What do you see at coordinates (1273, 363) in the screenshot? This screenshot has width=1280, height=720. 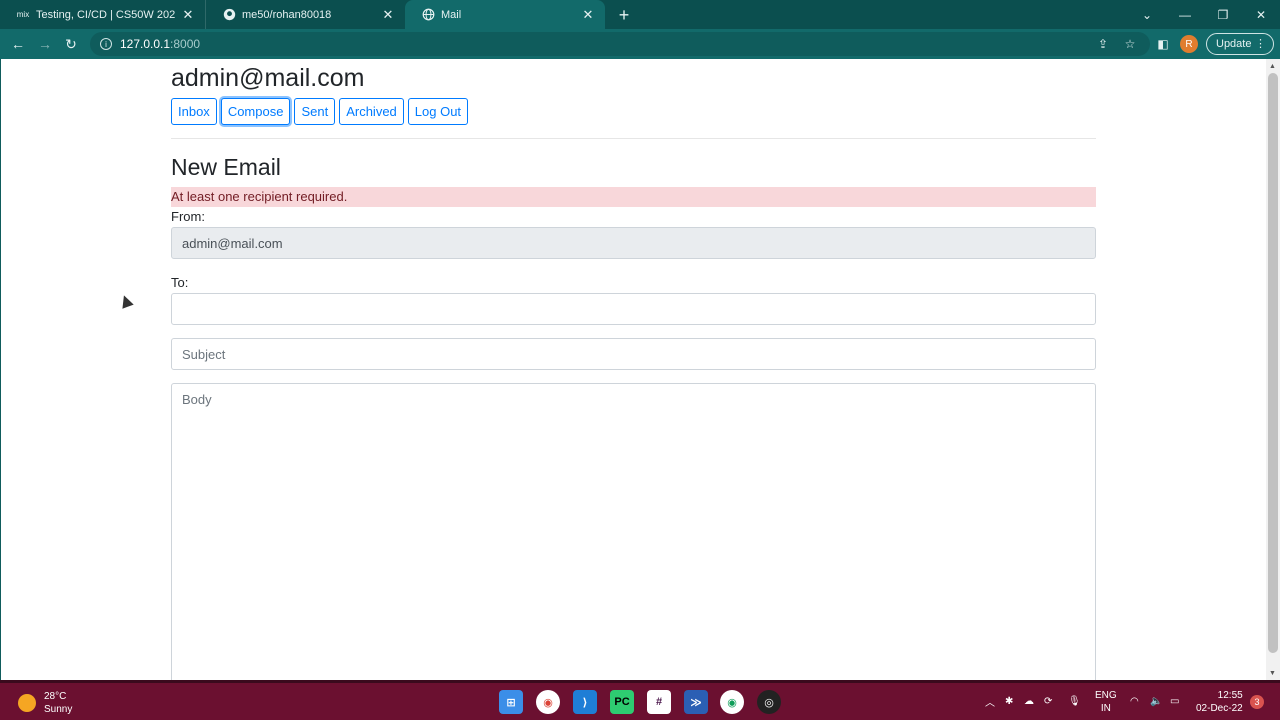 I see `scrollbar-thumb` at bounding box center [1273, 363].